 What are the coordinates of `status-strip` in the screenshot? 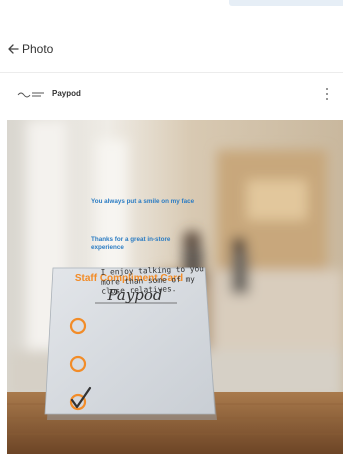 It's located at (171, 6).